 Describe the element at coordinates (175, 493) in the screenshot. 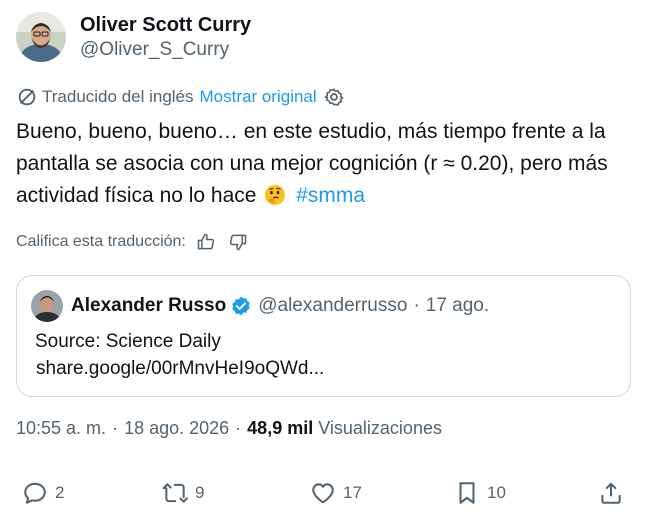

I see `repost-icon` at that location.